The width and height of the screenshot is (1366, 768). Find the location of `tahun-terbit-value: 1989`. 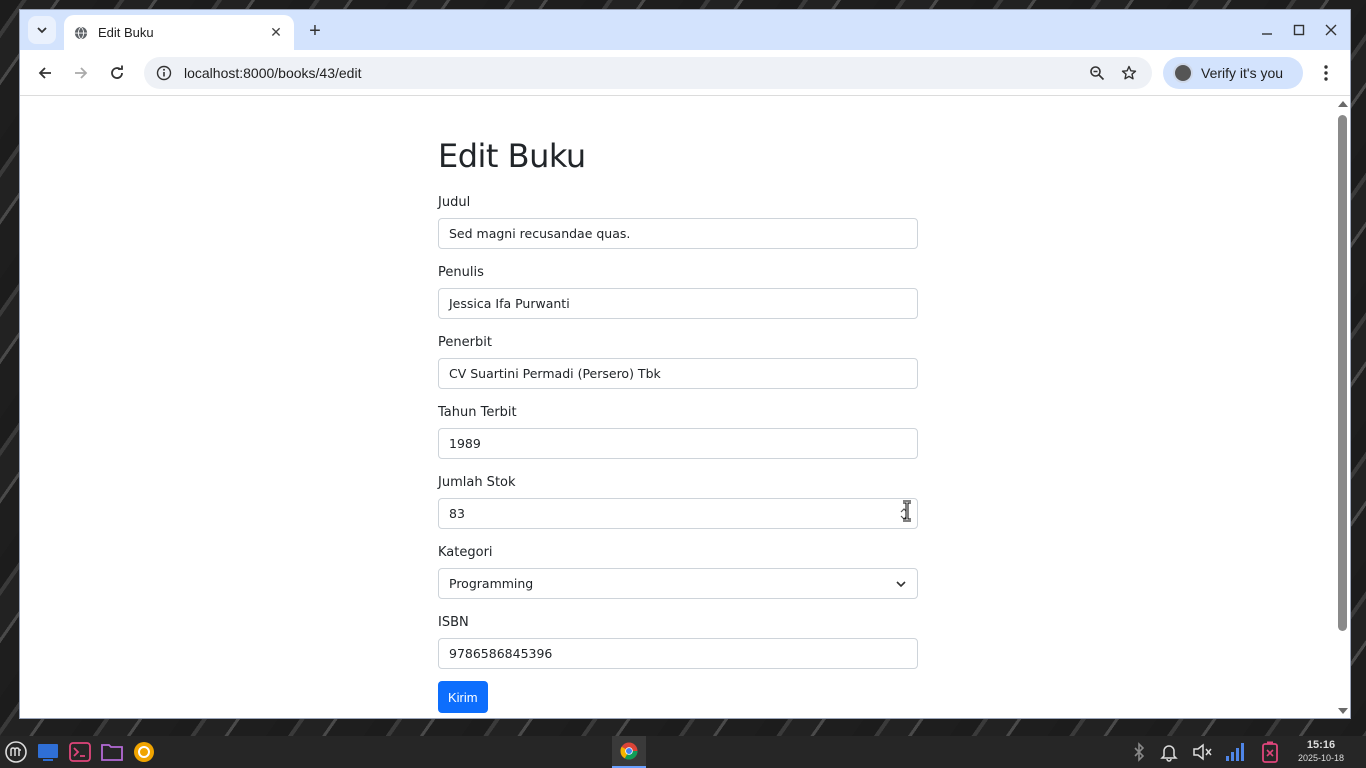

tahun-terbit-value: 1989 is located at coordinates (465, 443).